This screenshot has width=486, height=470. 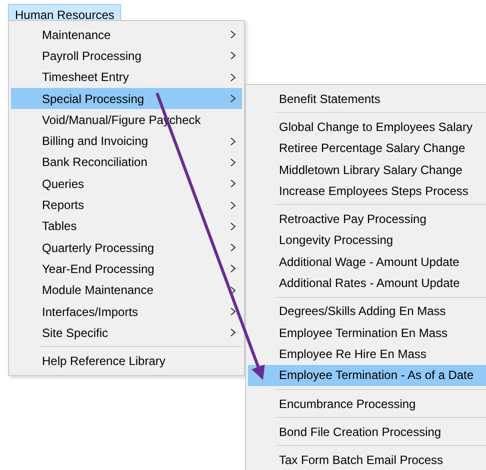 I want to click on menu-item: Employee Termination - As of a Date, so click(x=367, y=375).